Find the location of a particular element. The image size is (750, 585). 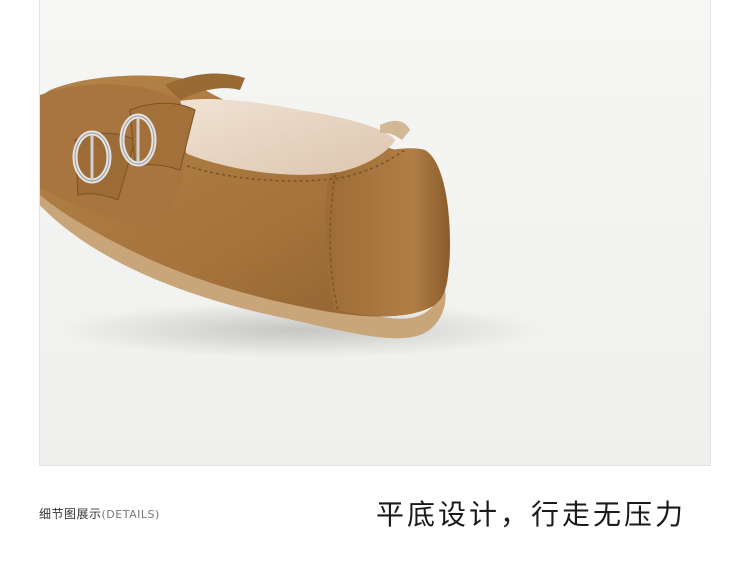

details-caption: 细节图展示(DETAILS) is located at coordinates (99, 513).